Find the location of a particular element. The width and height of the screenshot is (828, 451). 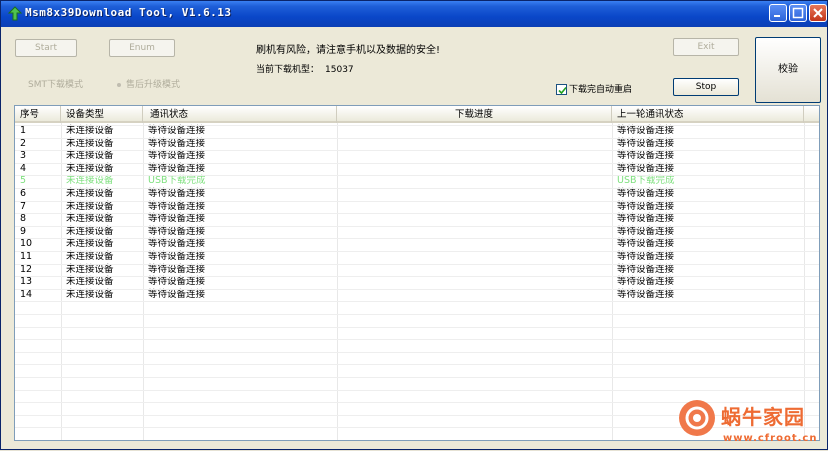

column-header-filler is located at coordinates (811, 114).